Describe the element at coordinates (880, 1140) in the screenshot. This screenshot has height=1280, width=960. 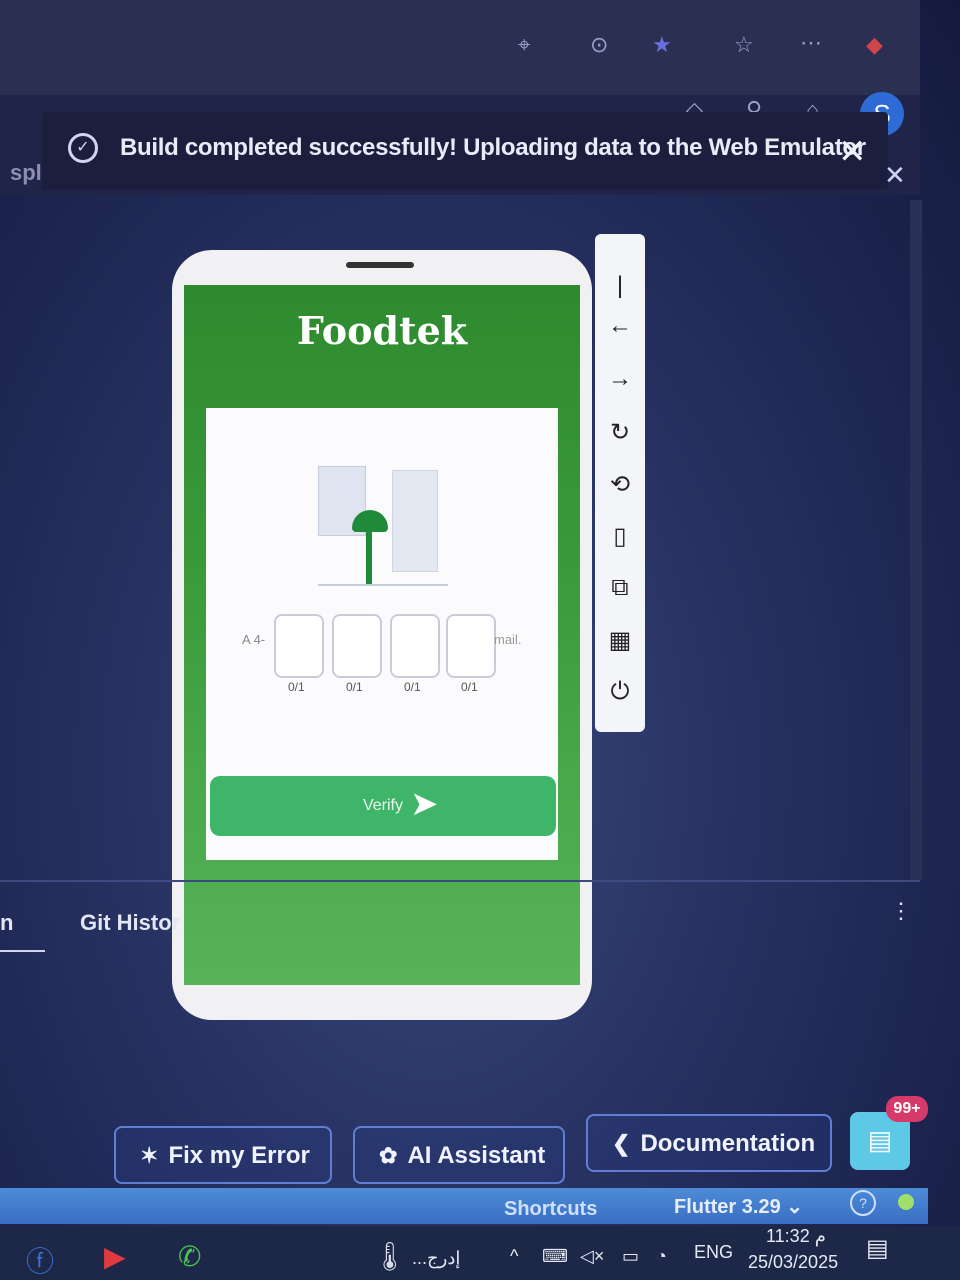
I see `chat-icon: ▤` at that location.